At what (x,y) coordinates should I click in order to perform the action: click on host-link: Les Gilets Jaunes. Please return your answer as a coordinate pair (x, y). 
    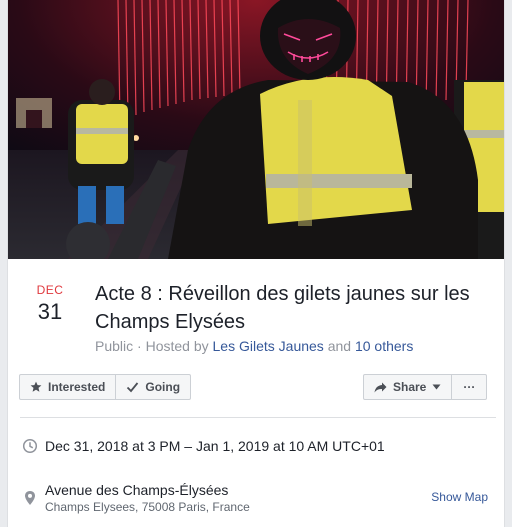
    Looking at the image, I should click on (268, 346).